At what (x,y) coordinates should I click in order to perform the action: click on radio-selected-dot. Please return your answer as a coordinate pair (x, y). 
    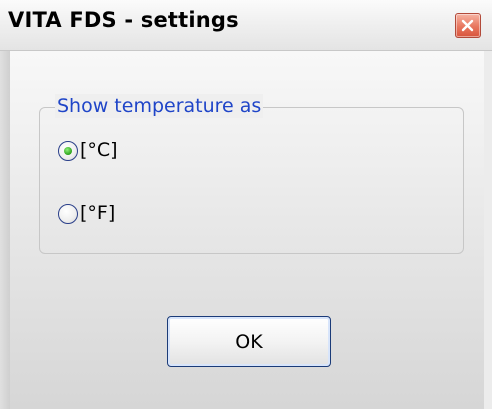
    Looking at the image, I should click on (68, 151).